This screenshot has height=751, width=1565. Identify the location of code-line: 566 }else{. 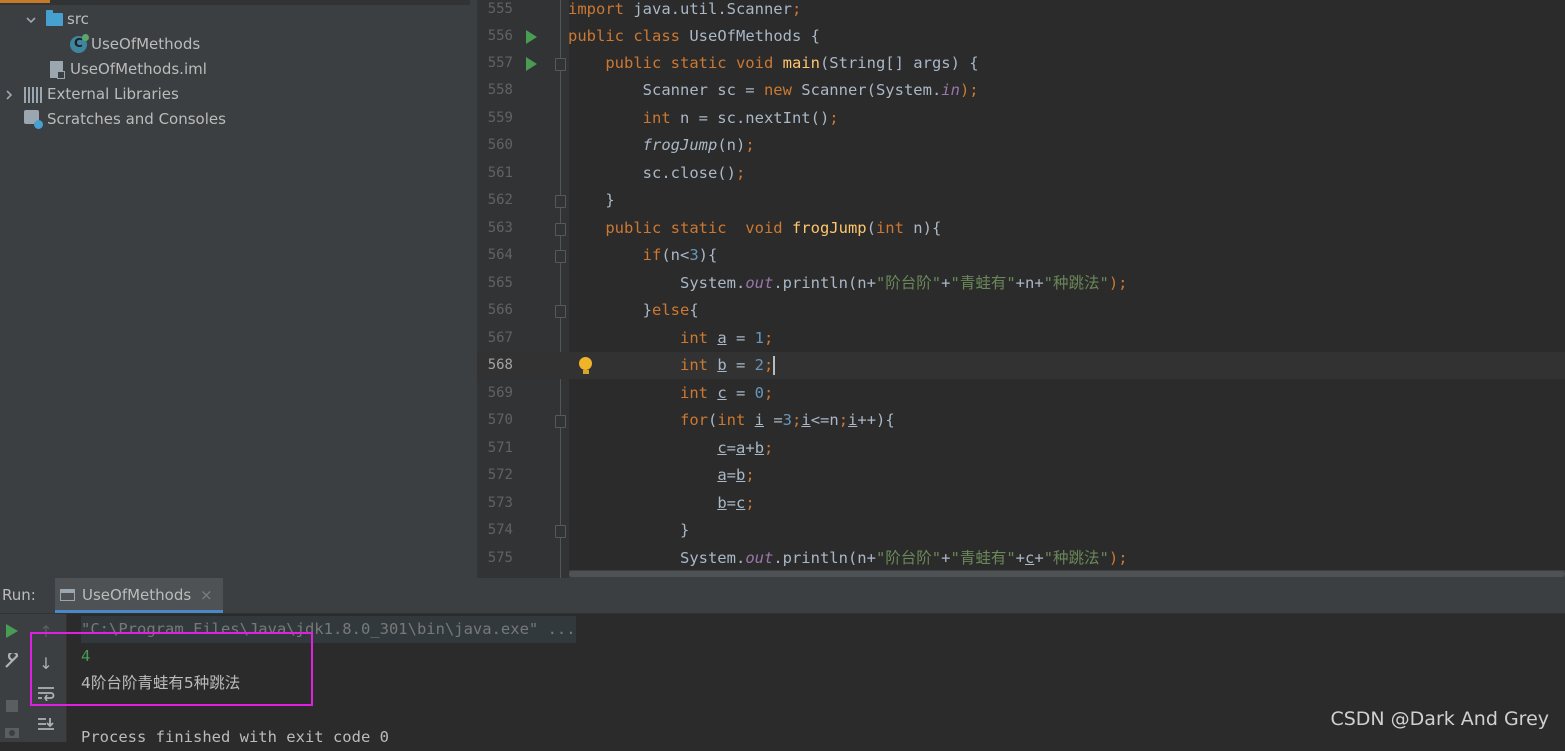
(1021, 310).